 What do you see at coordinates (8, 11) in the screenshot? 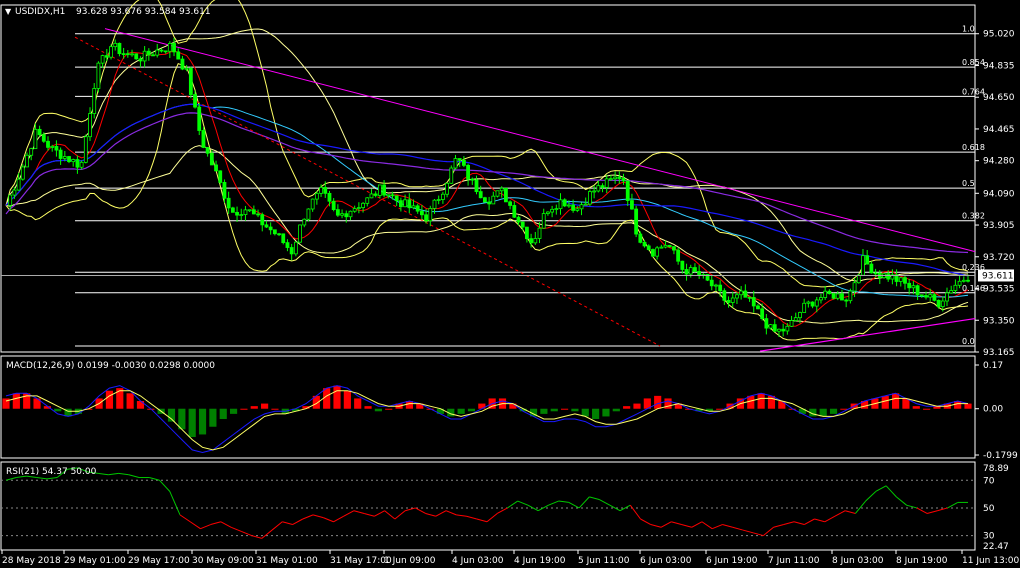
I see `panel-menu-icon: ▼` at bounding box center [8, 11].